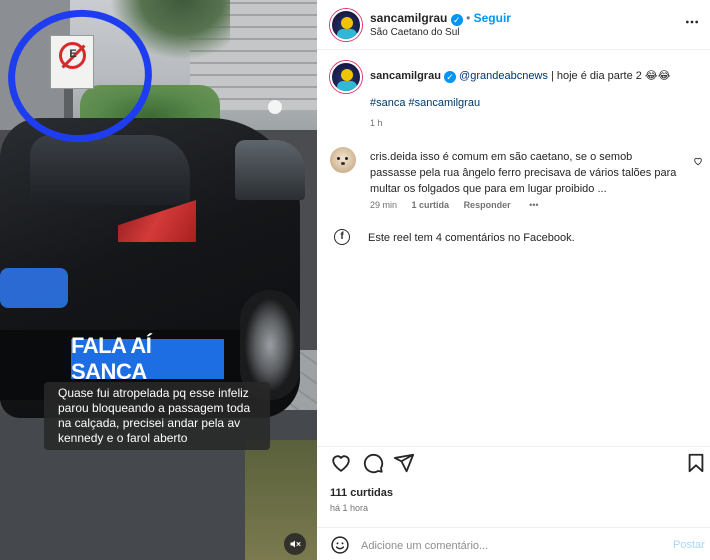  I want to click on comment-reply-button: Responder, so click(487, 205).